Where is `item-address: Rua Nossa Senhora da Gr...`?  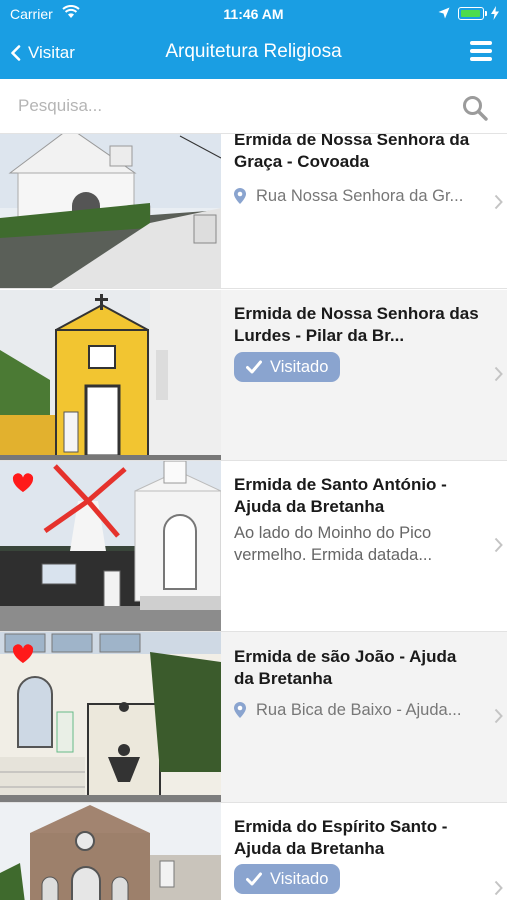
item-address: Rua Nossa Senhora da Gr... is located at coordinates (360, 198).